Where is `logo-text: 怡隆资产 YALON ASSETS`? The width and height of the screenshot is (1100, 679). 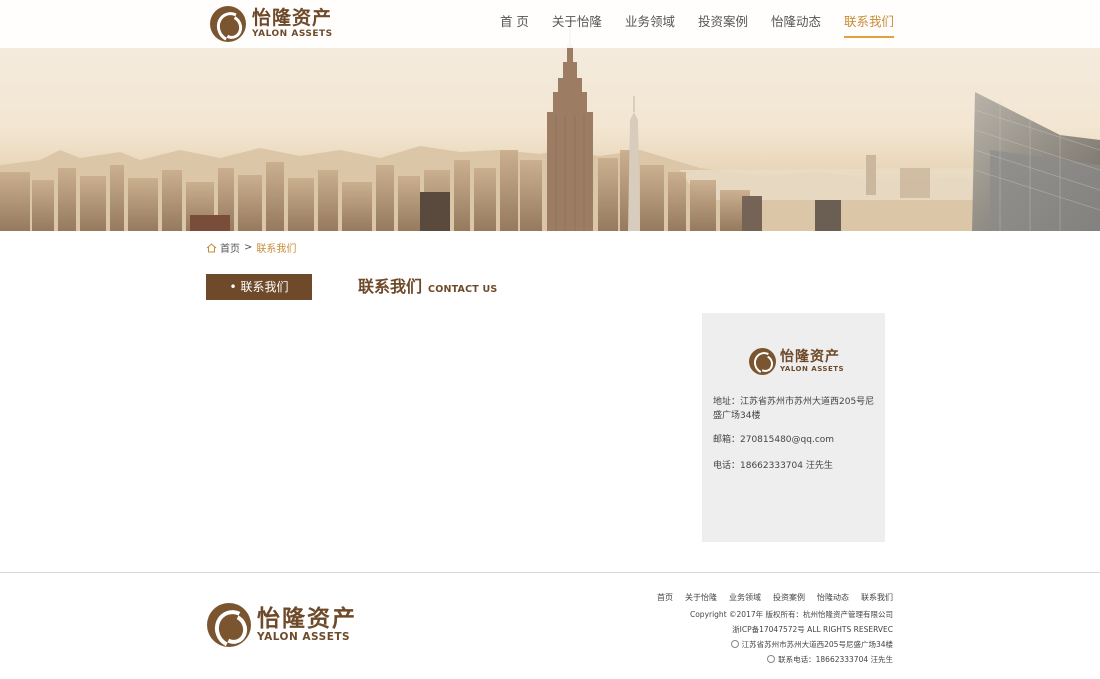 logo-text: 怡隆资产 YALON ASSETS is located at coordinates (292, 24).